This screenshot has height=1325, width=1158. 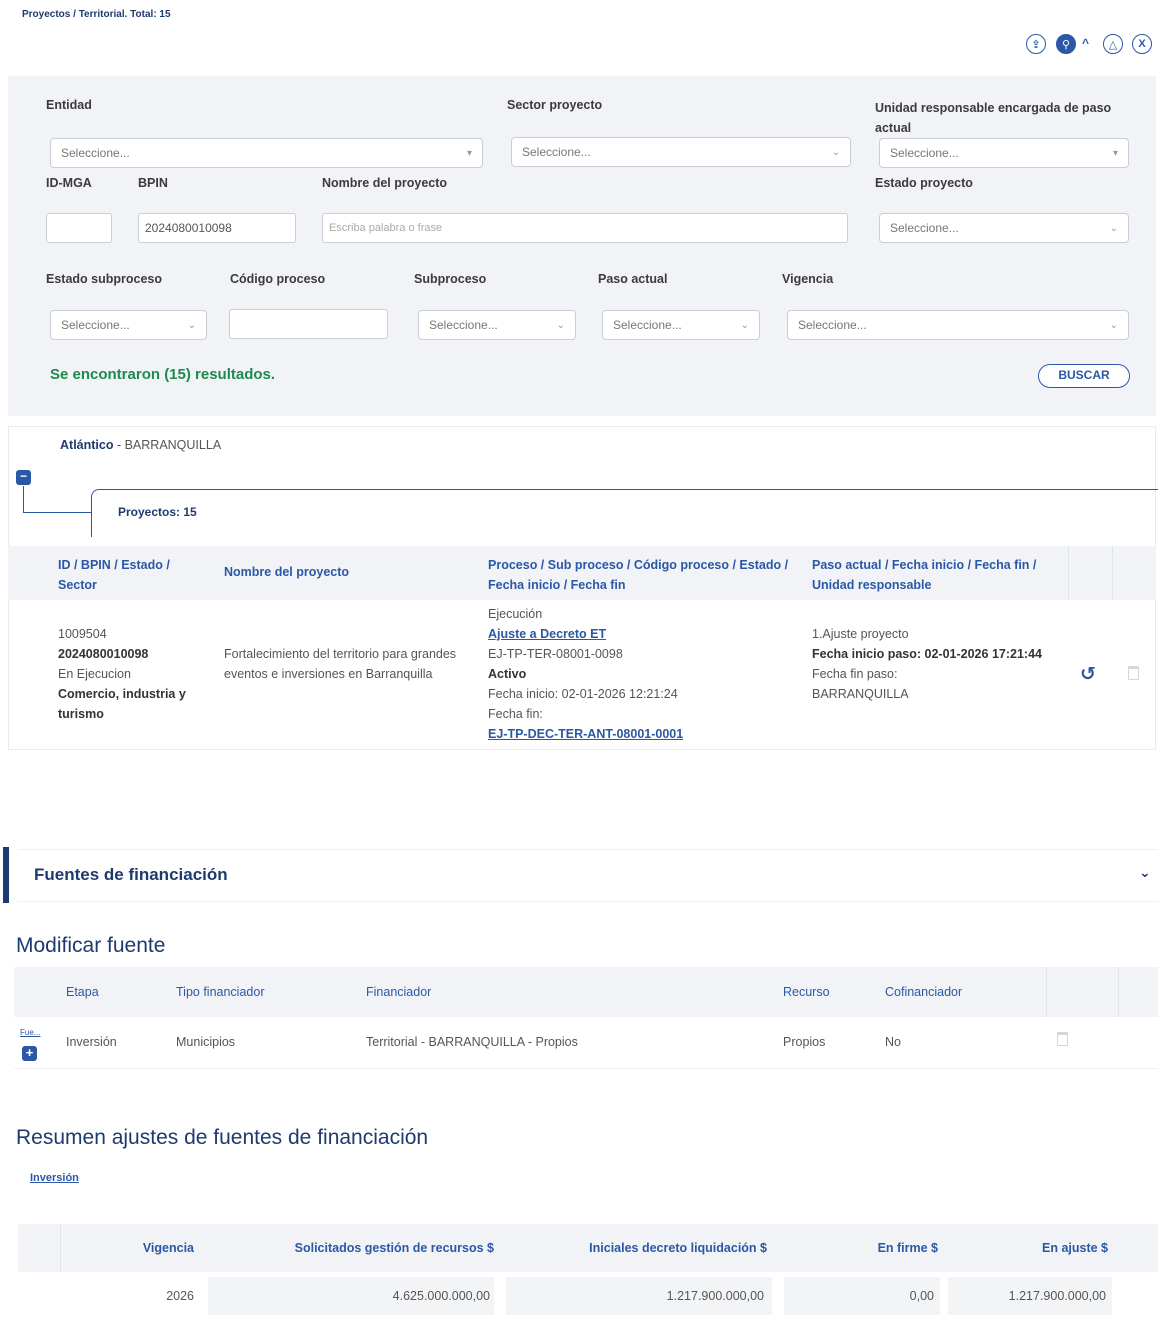 What do you see at coordinates (131, 874) in the screenshot?
I see `fuentes-title: Fuentes de financiación` at bounding box center [131, 874].